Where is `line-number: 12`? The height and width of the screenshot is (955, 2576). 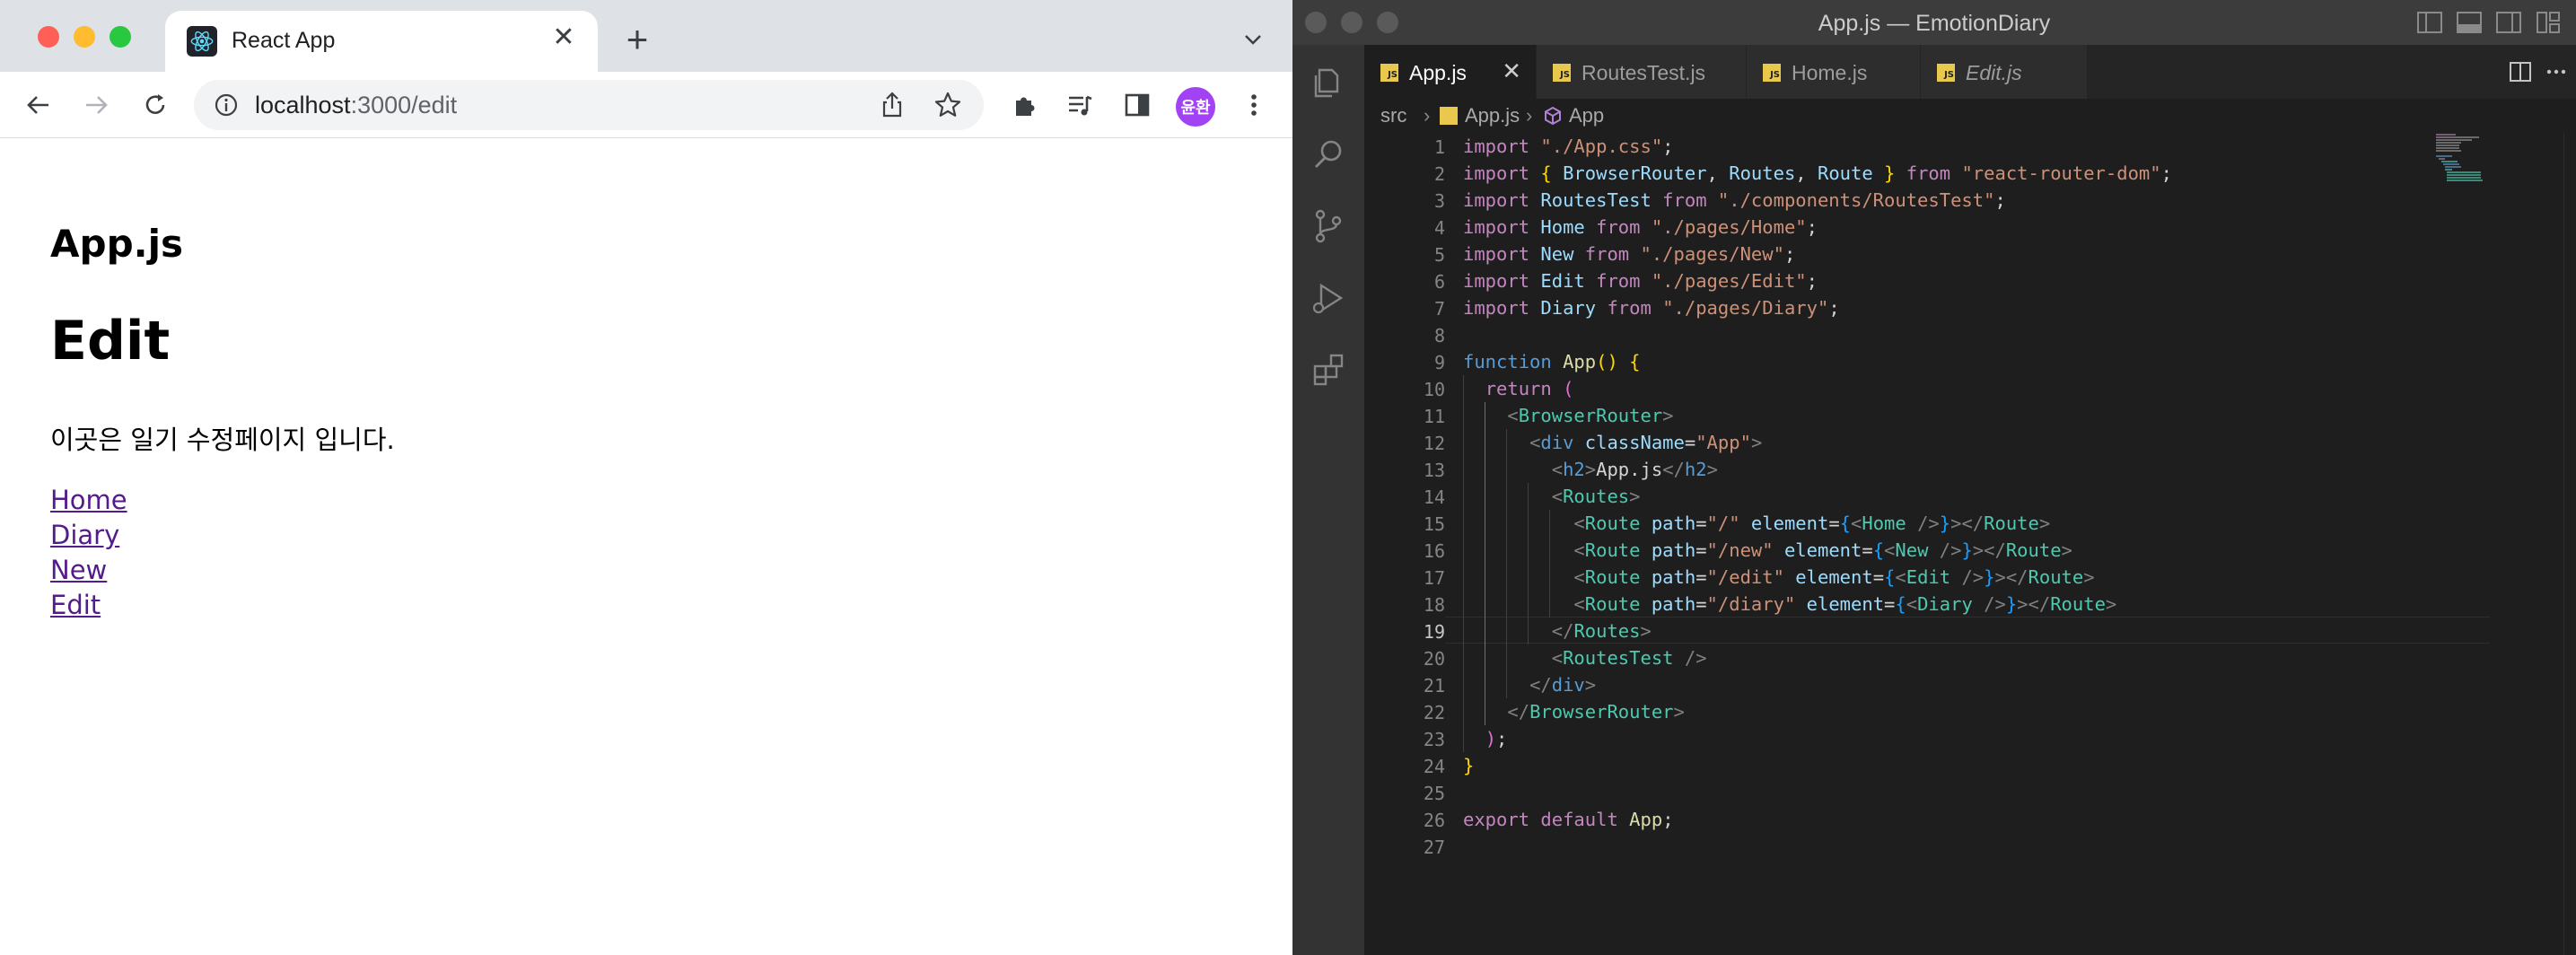
line-number: 12 is located at coordinates (1434, 443).